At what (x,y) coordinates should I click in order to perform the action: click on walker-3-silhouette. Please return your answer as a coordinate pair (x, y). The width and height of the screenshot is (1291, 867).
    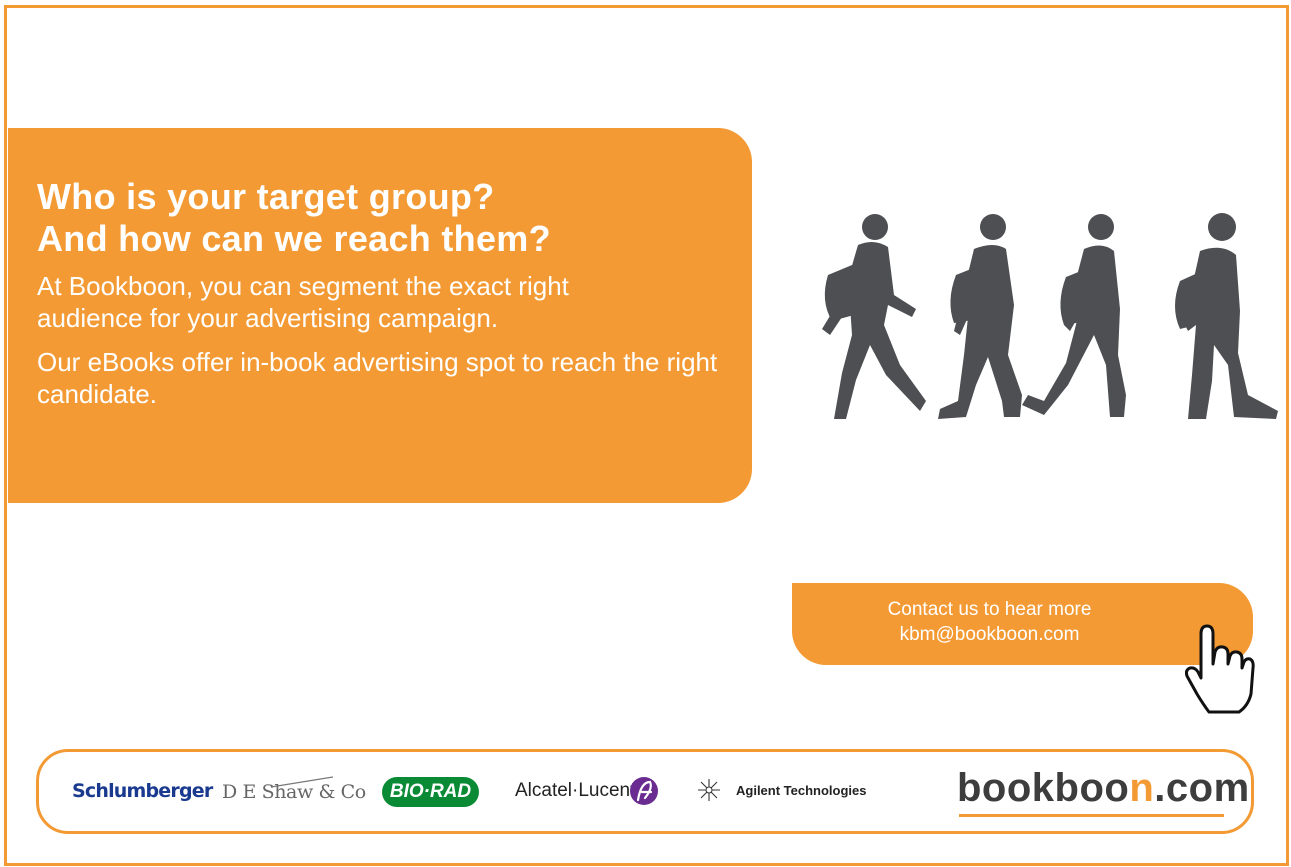
    Looking at the image, I should click on (1074, 315).